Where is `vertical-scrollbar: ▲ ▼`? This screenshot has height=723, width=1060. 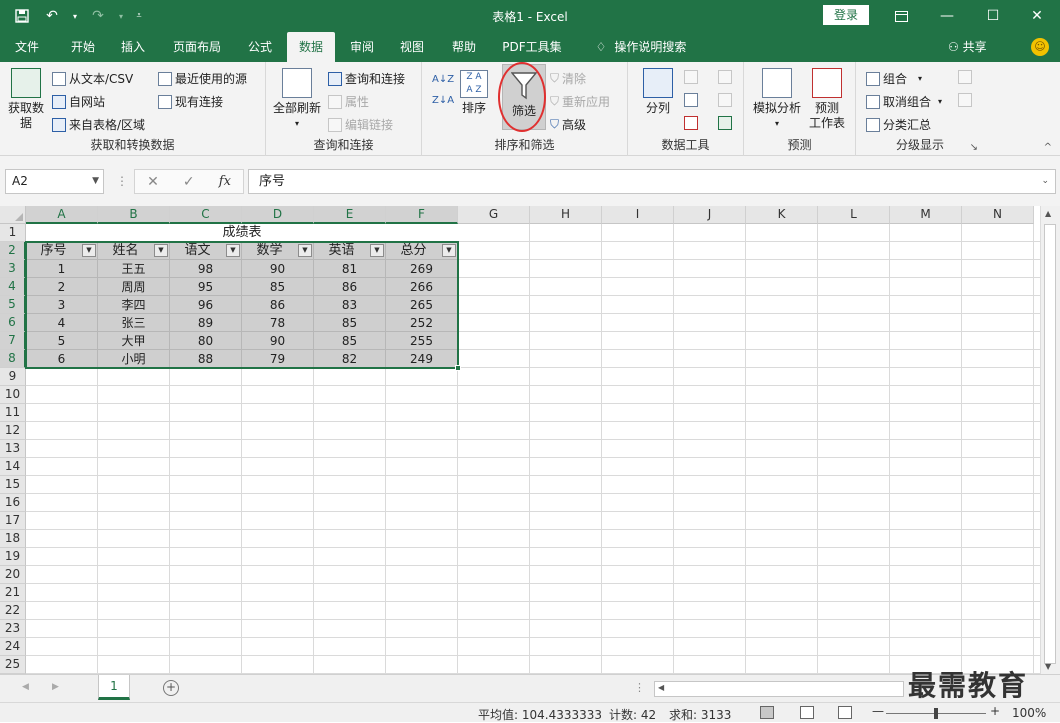 vertical-scrollbar: ▲ ▼ is located at coordinates (1050, 440).